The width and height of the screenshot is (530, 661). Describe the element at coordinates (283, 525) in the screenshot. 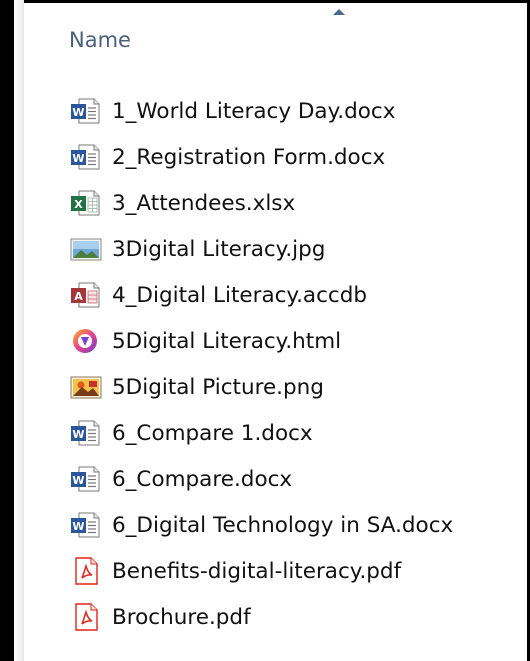

I see `file-name: 6_Digital Technology in SA.docx` at that location.